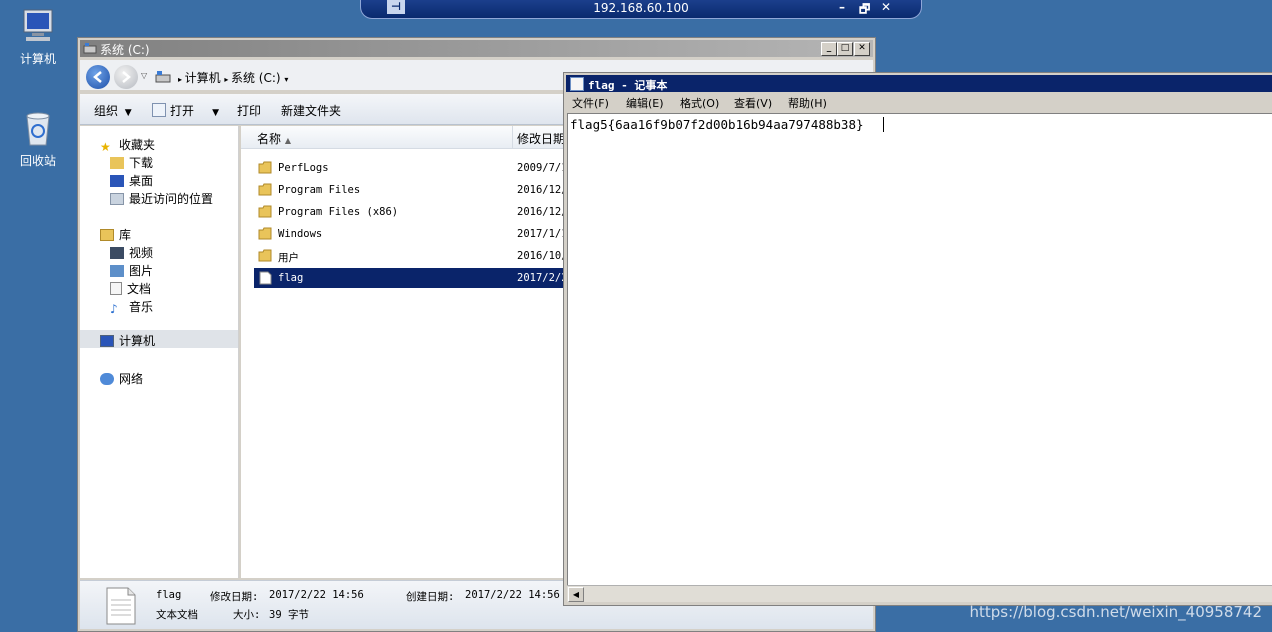  What do you see at coordinates (316, 595) in the screenshot?
I see `details-modified-value: 2017/2/22 14:56` at bounding box center [316, 595].